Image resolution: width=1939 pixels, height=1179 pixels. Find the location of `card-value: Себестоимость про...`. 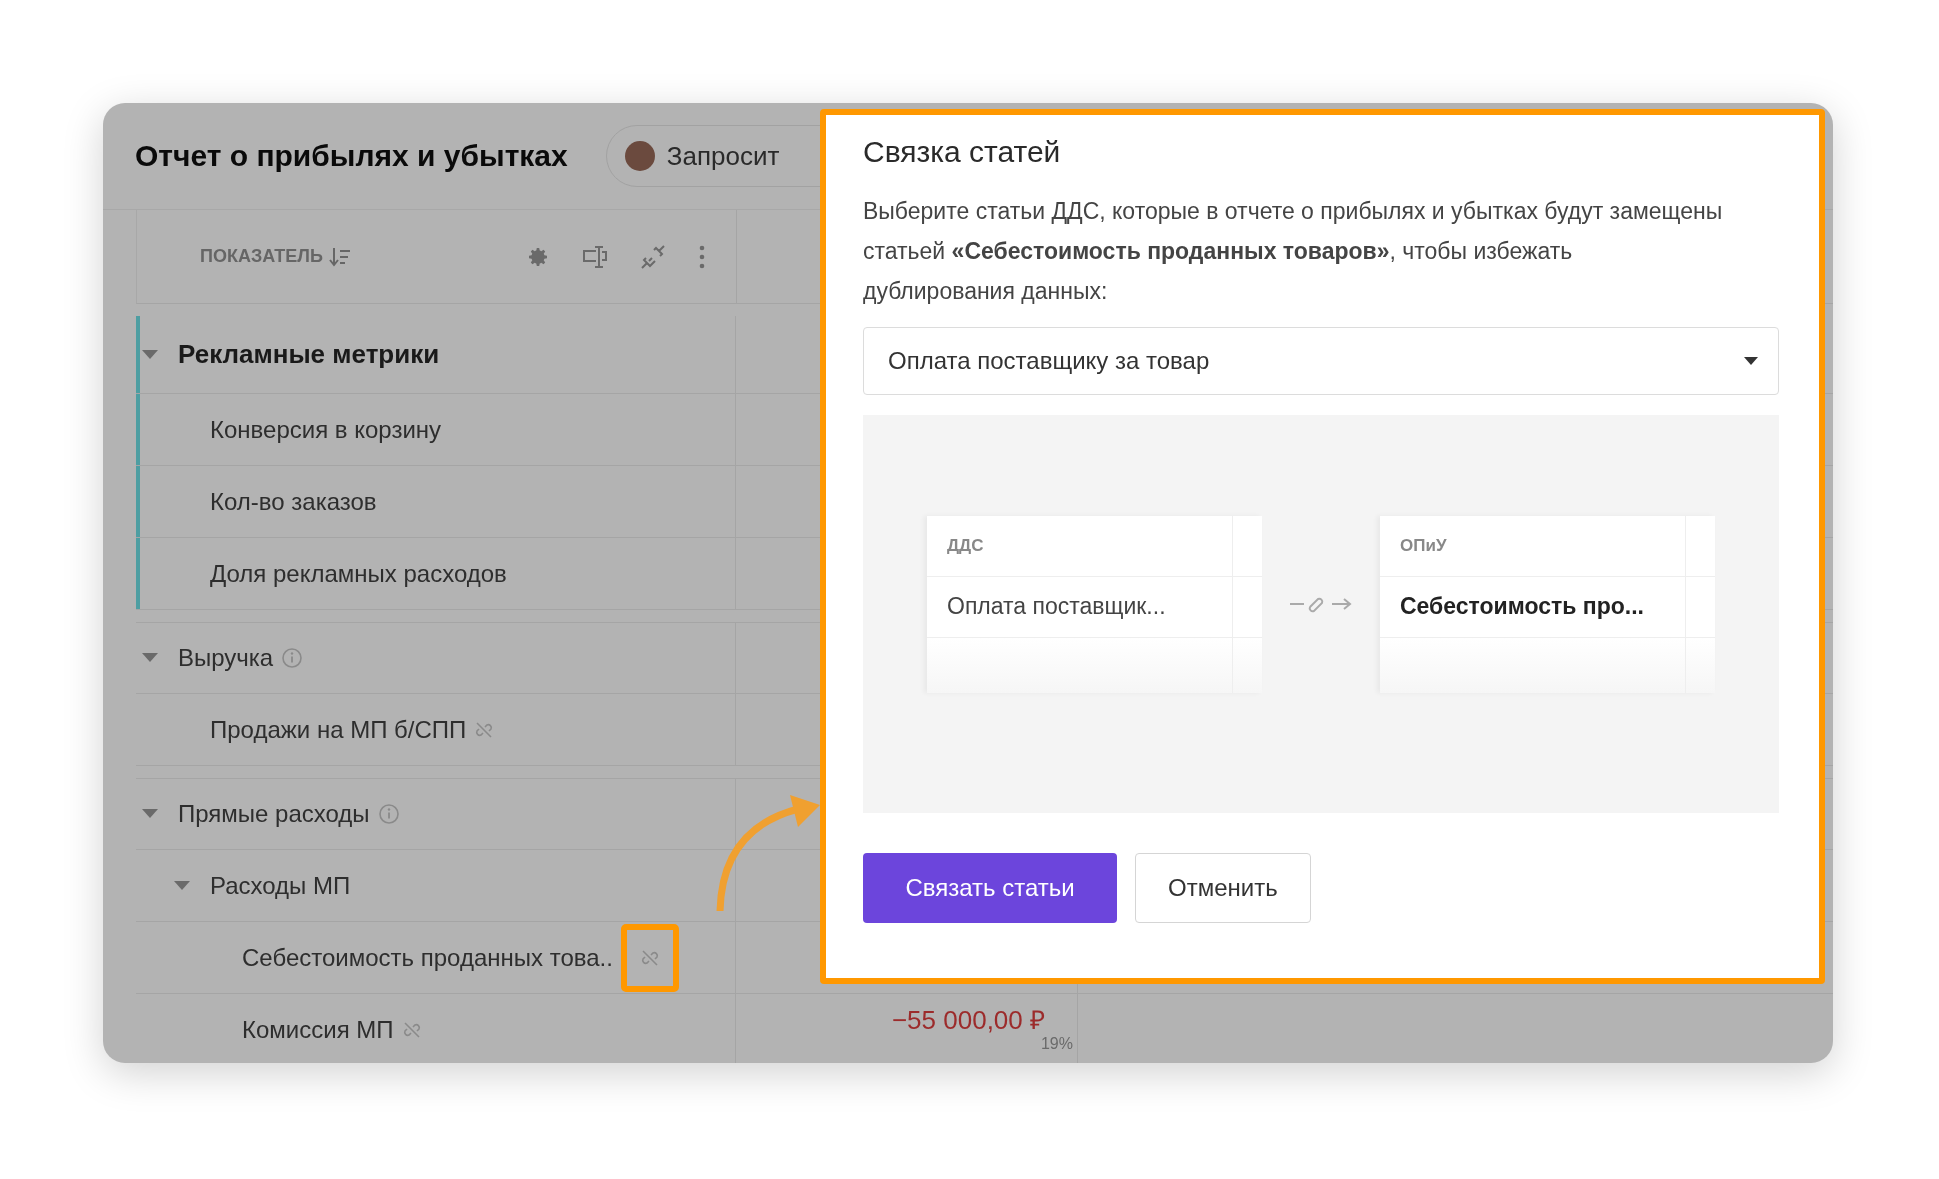

card-value: Себестоимость про... is located at coordinates (1532, 607).